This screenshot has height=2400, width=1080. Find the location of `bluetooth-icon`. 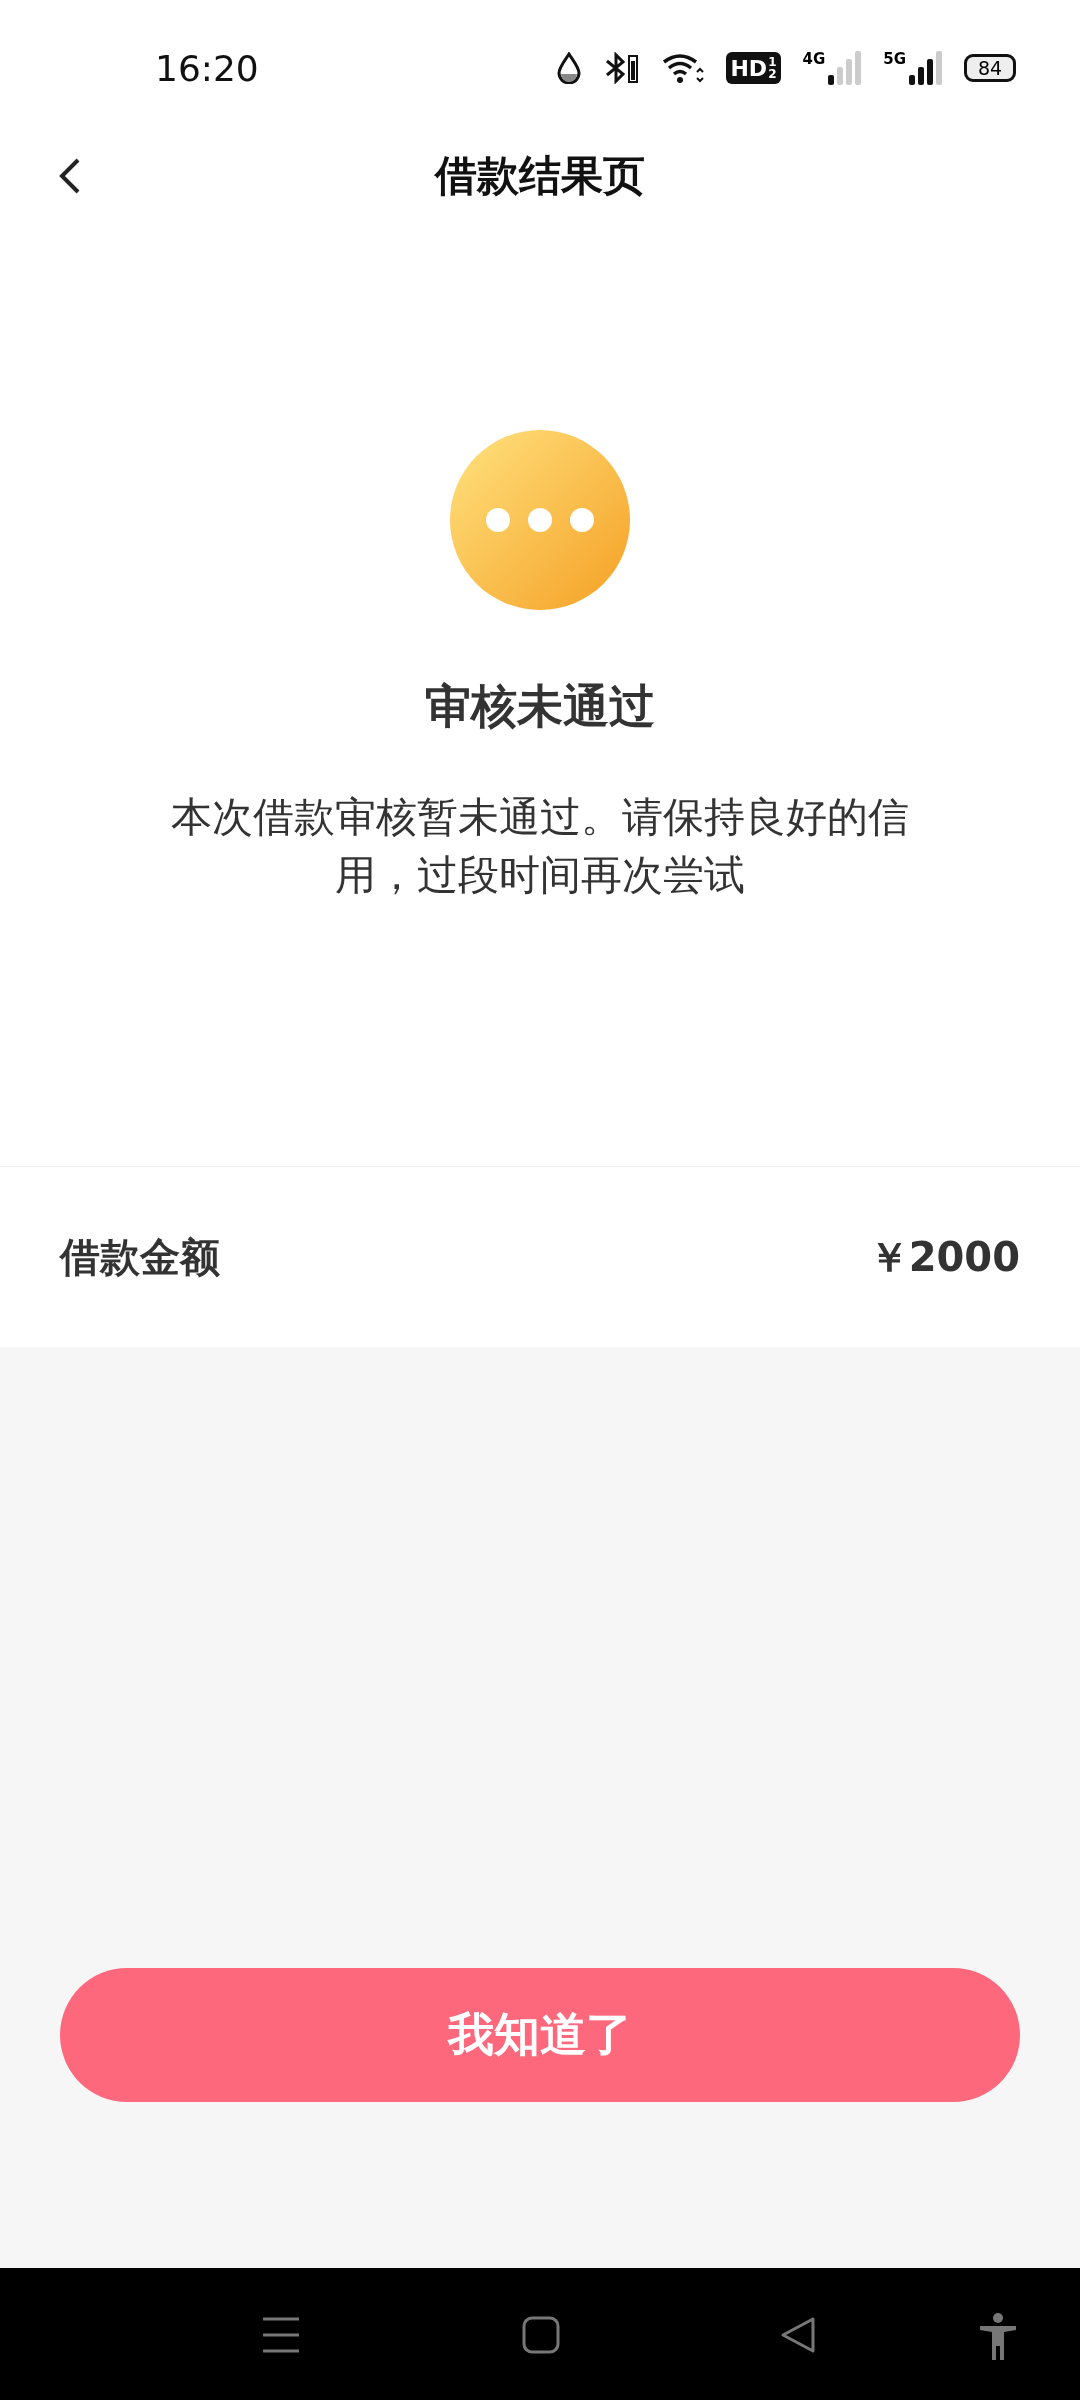

bluetooth-icon is located at coordinates (622, 68).